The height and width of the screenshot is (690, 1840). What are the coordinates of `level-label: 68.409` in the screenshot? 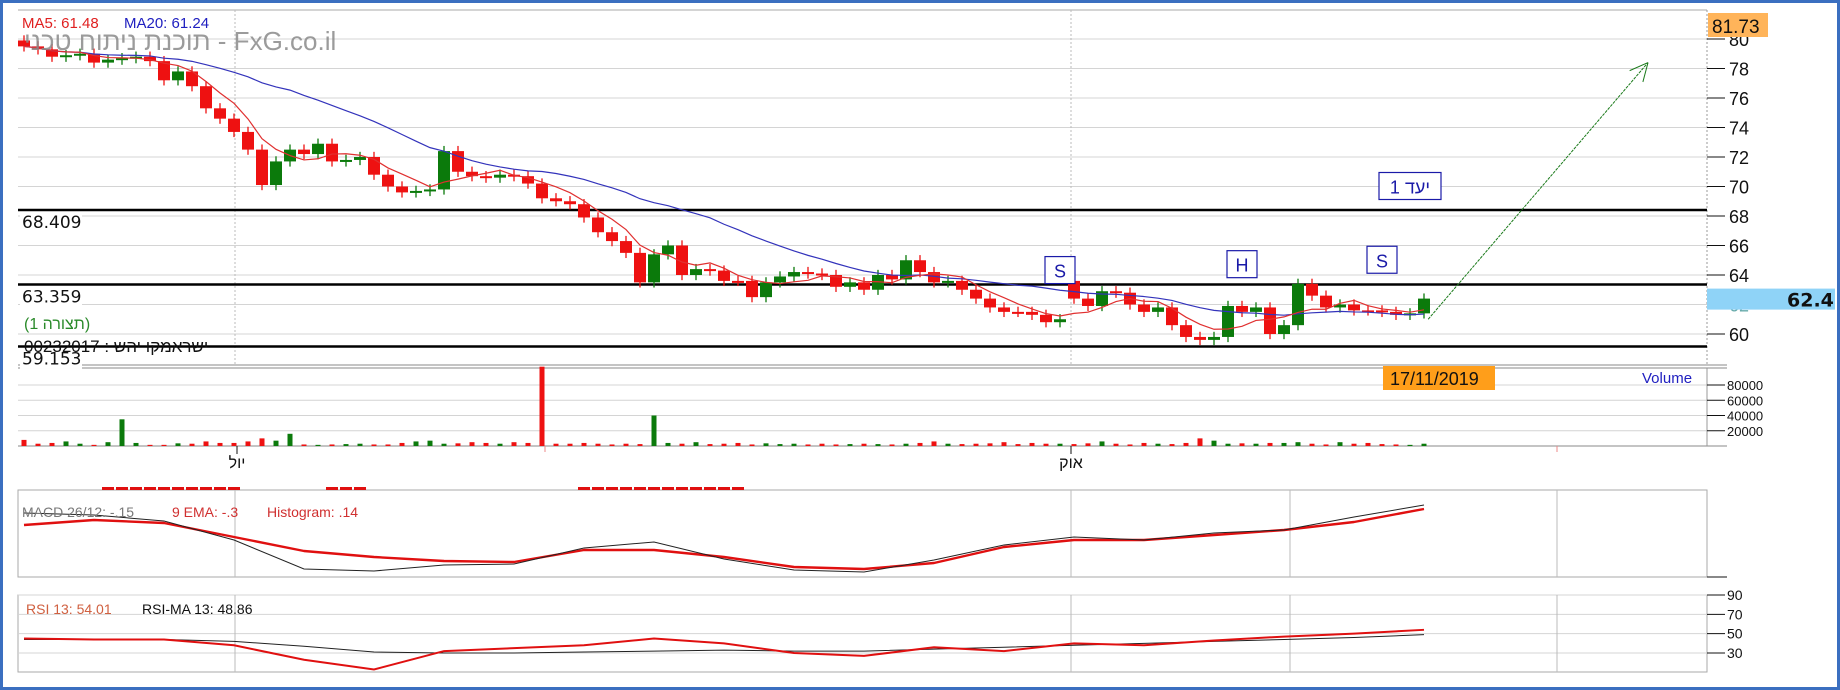 It's located at (51, 223).